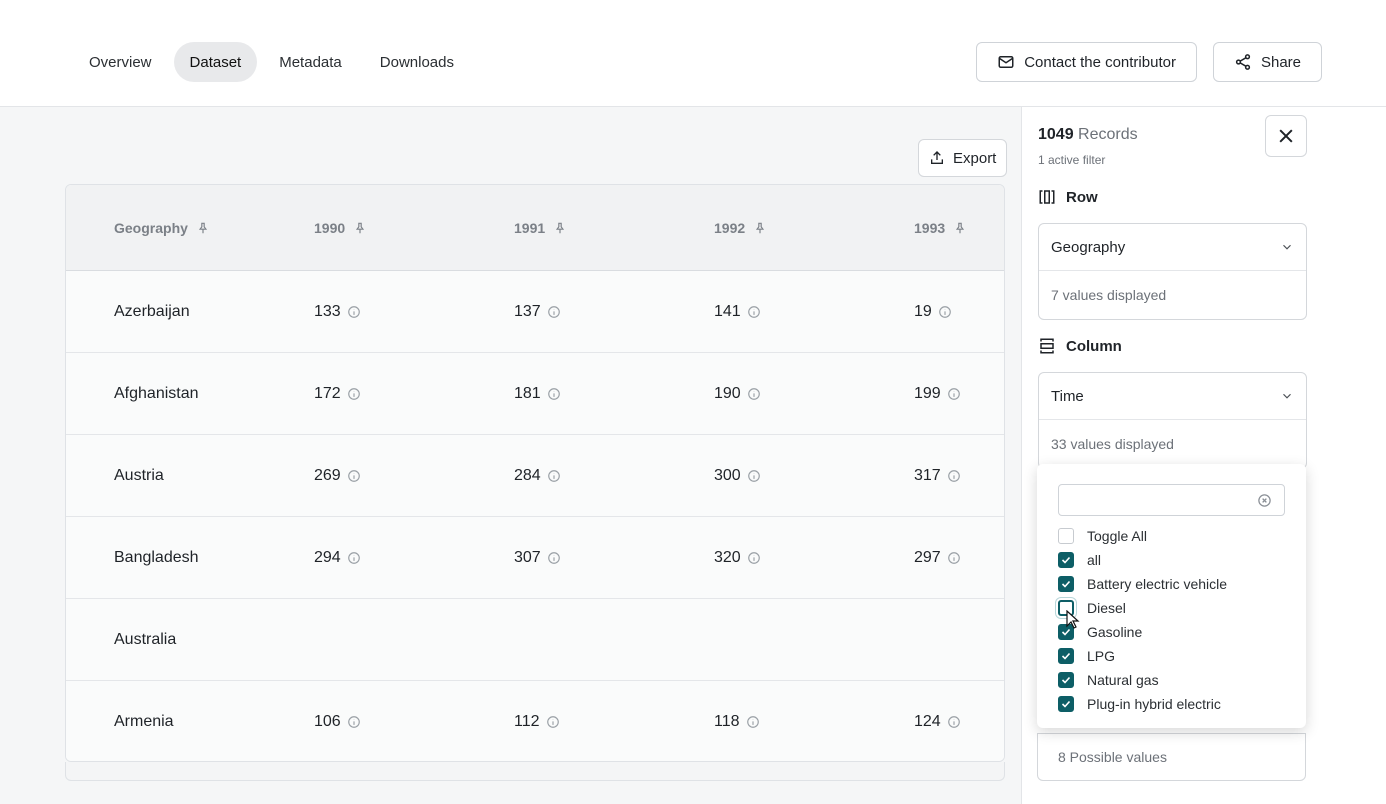  What do you see at coordinates (327, 721) in the screenshot?
I see `cell-text: 106` at bounding box center [327, 721].